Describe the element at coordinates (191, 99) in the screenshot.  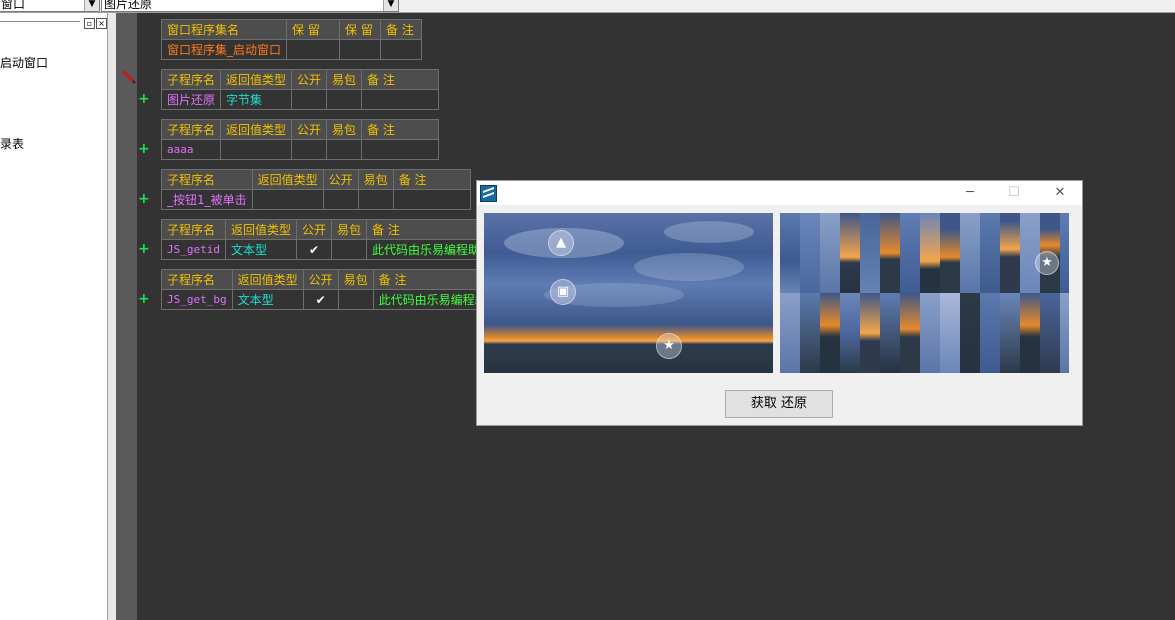
I see `sub-name: 图片还原` at that location.